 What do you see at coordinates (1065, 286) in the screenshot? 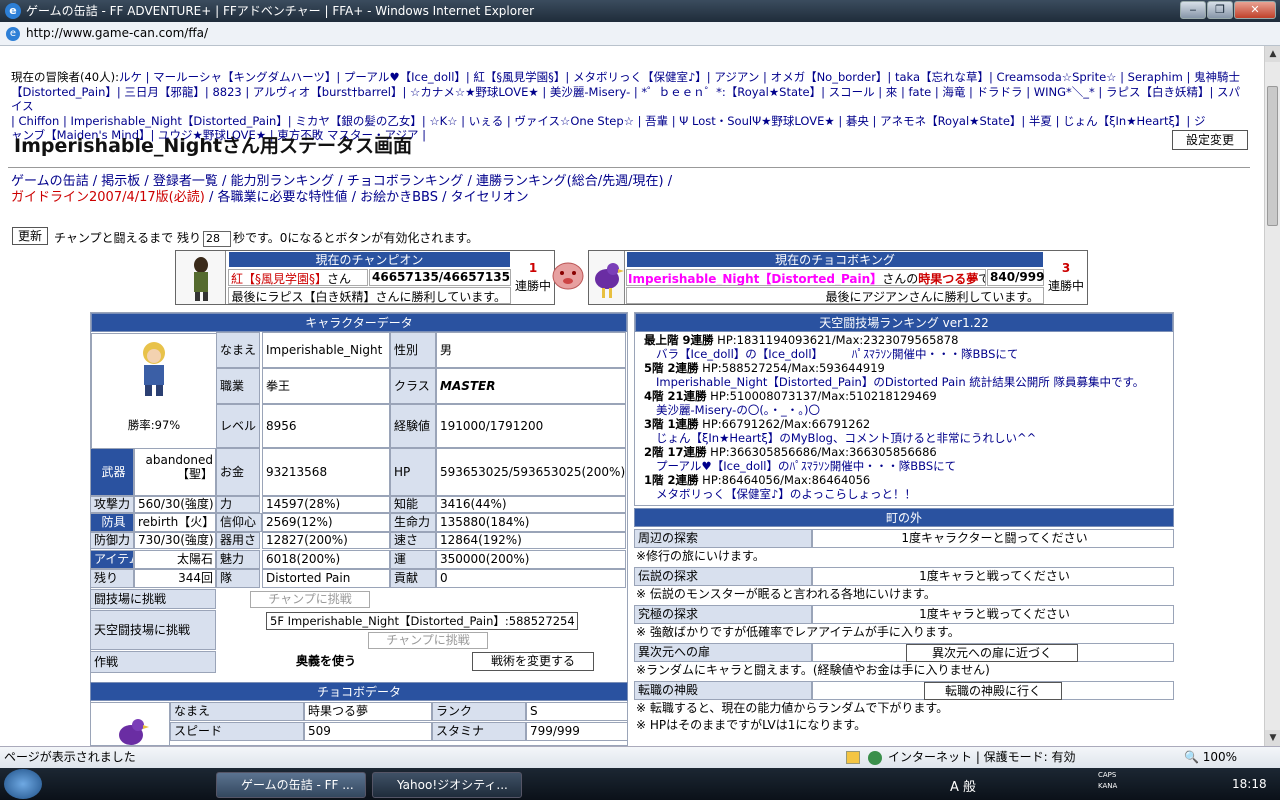
I see `chocobo-king-wins-label: 連勝中` at bounding box center [1065, 286].